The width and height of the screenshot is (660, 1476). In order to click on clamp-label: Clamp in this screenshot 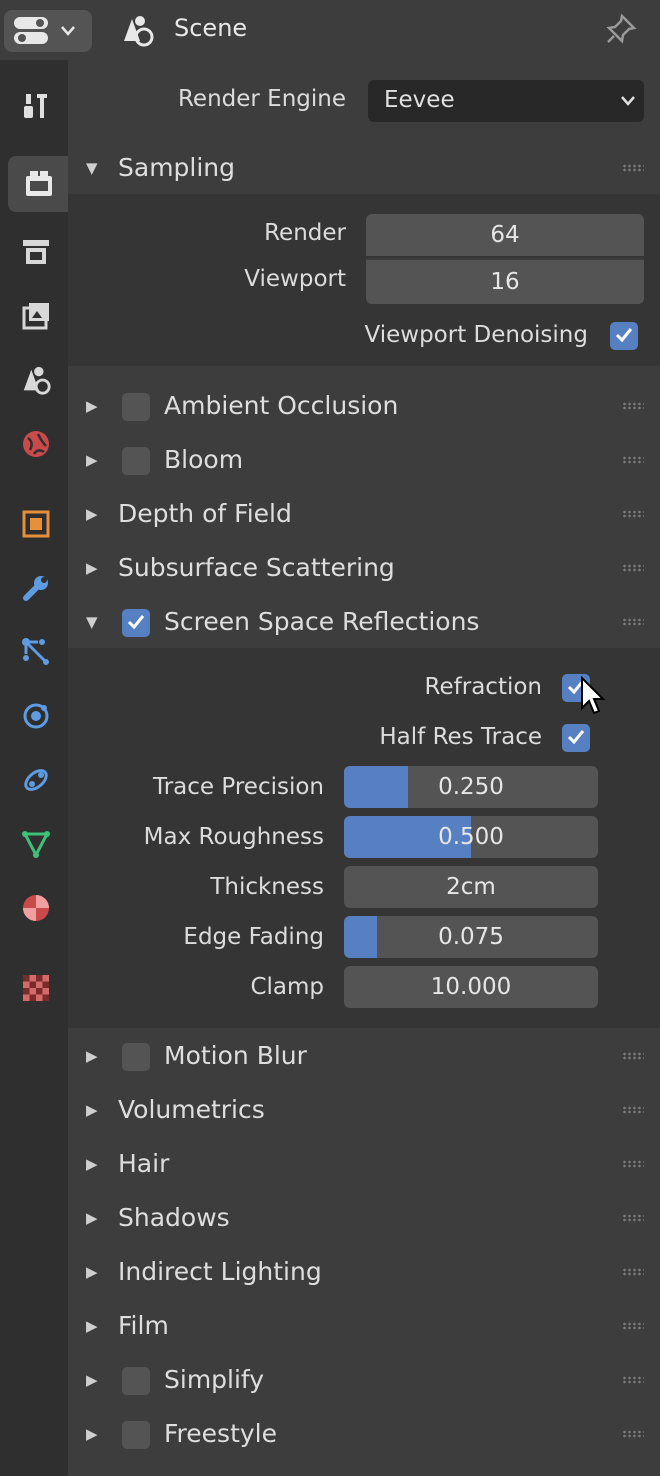, I will do `click(287, 987)`.